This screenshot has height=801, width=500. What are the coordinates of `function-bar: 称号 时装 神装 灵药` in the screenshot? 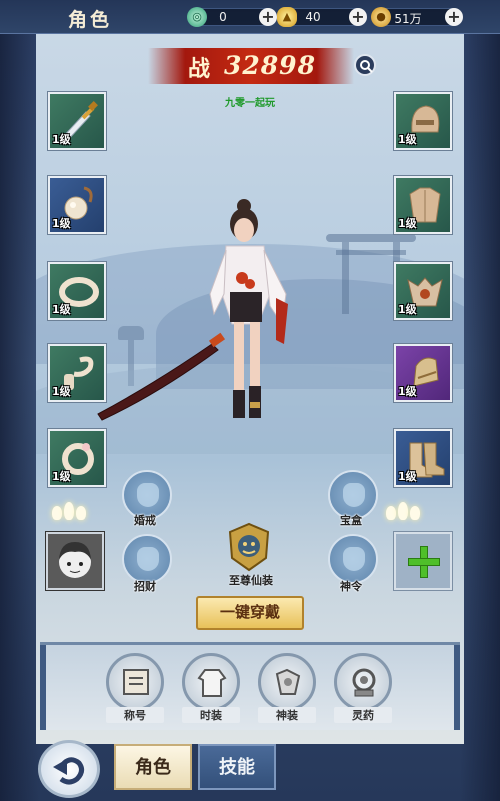 It's located at (250, 686).